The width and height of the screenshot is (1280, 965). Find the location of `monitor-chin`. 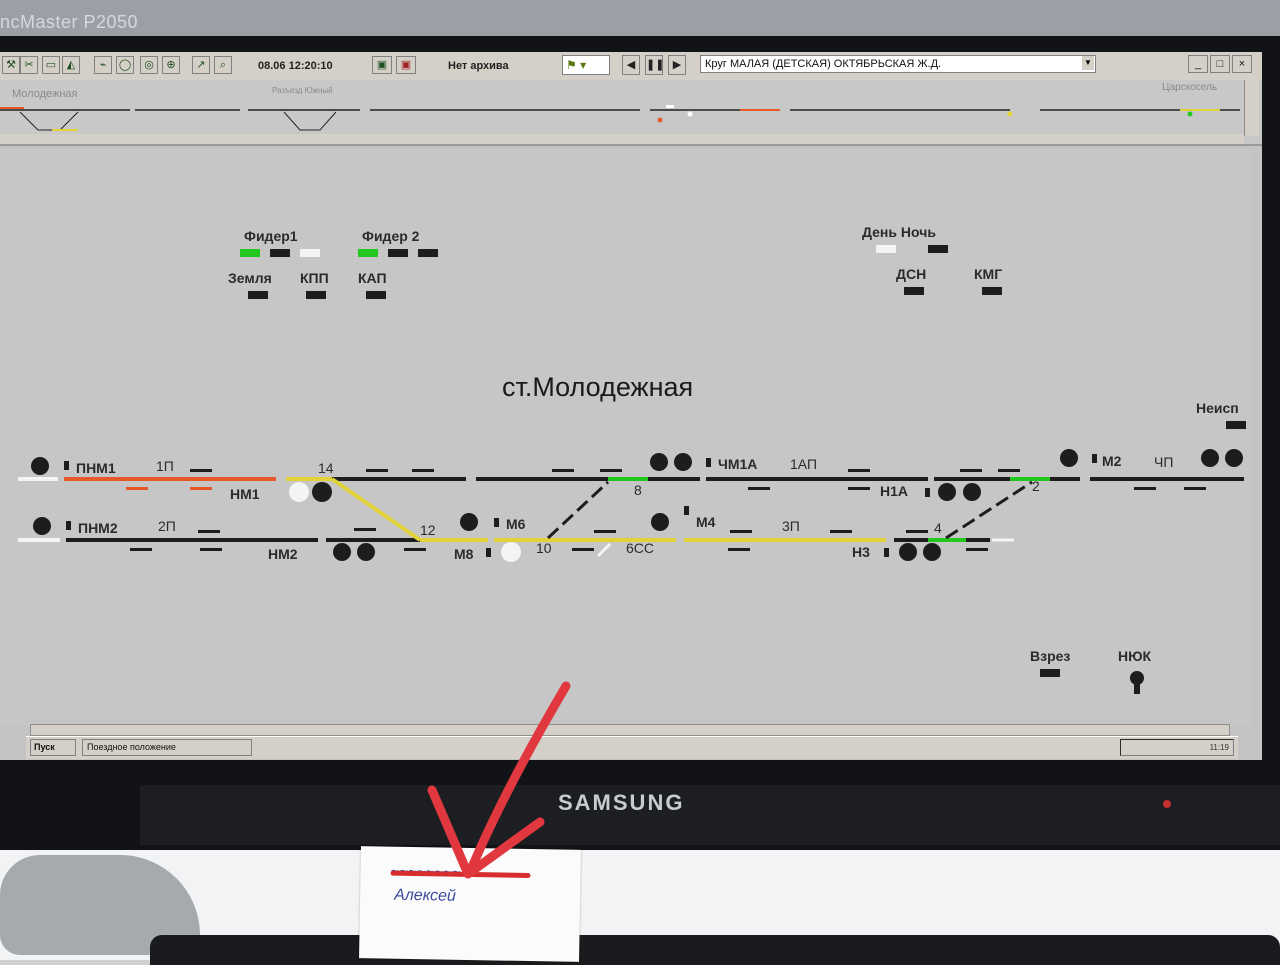

monitor-chin is located at coordinates (710, 815).